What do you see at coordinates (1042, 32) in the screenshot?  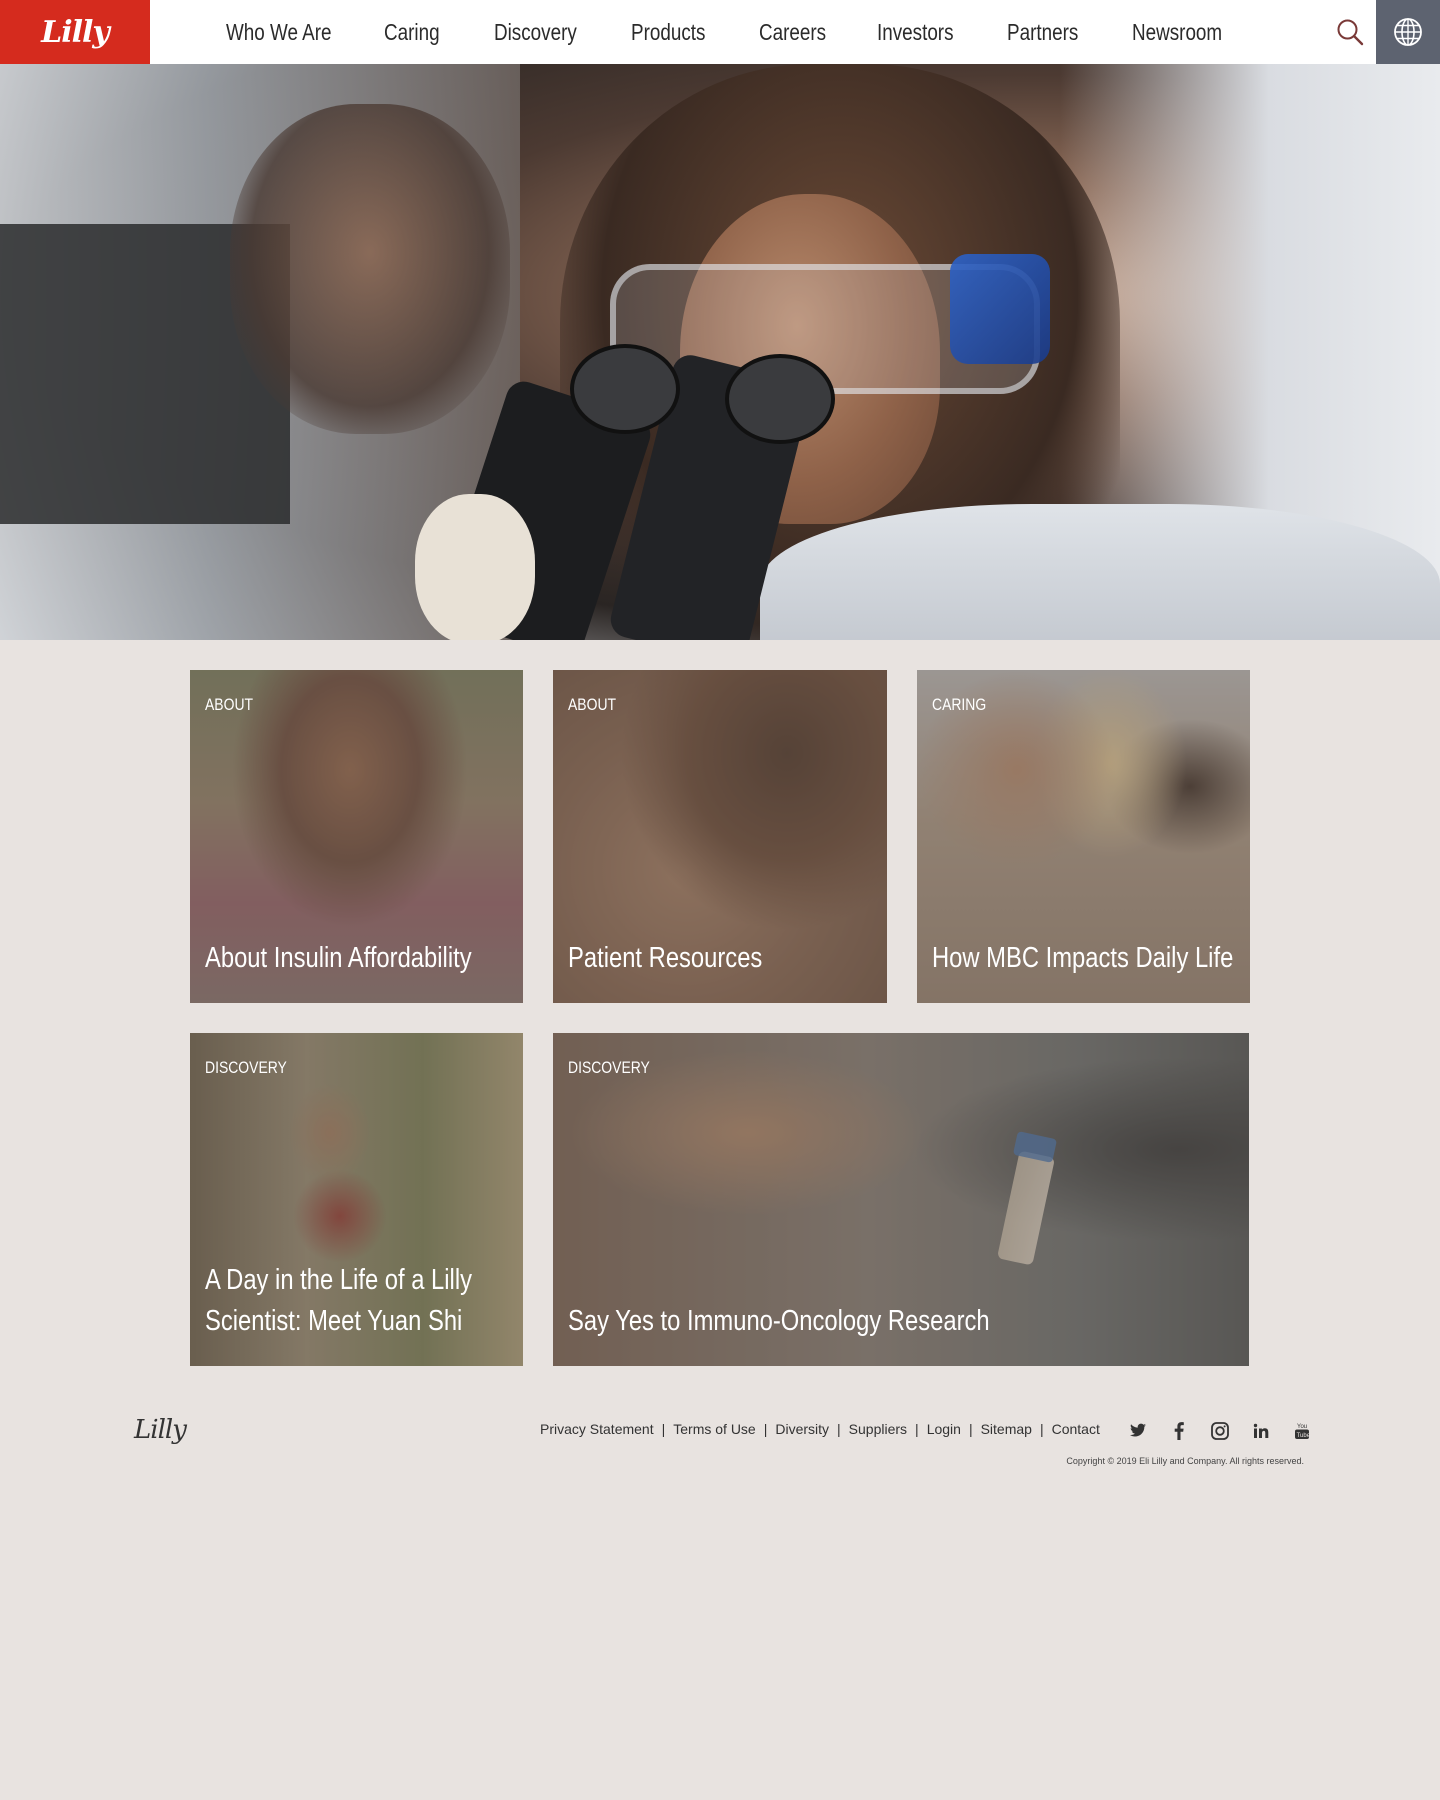 I see `nav-partners: Partners` at bounding box center [1042, 32].